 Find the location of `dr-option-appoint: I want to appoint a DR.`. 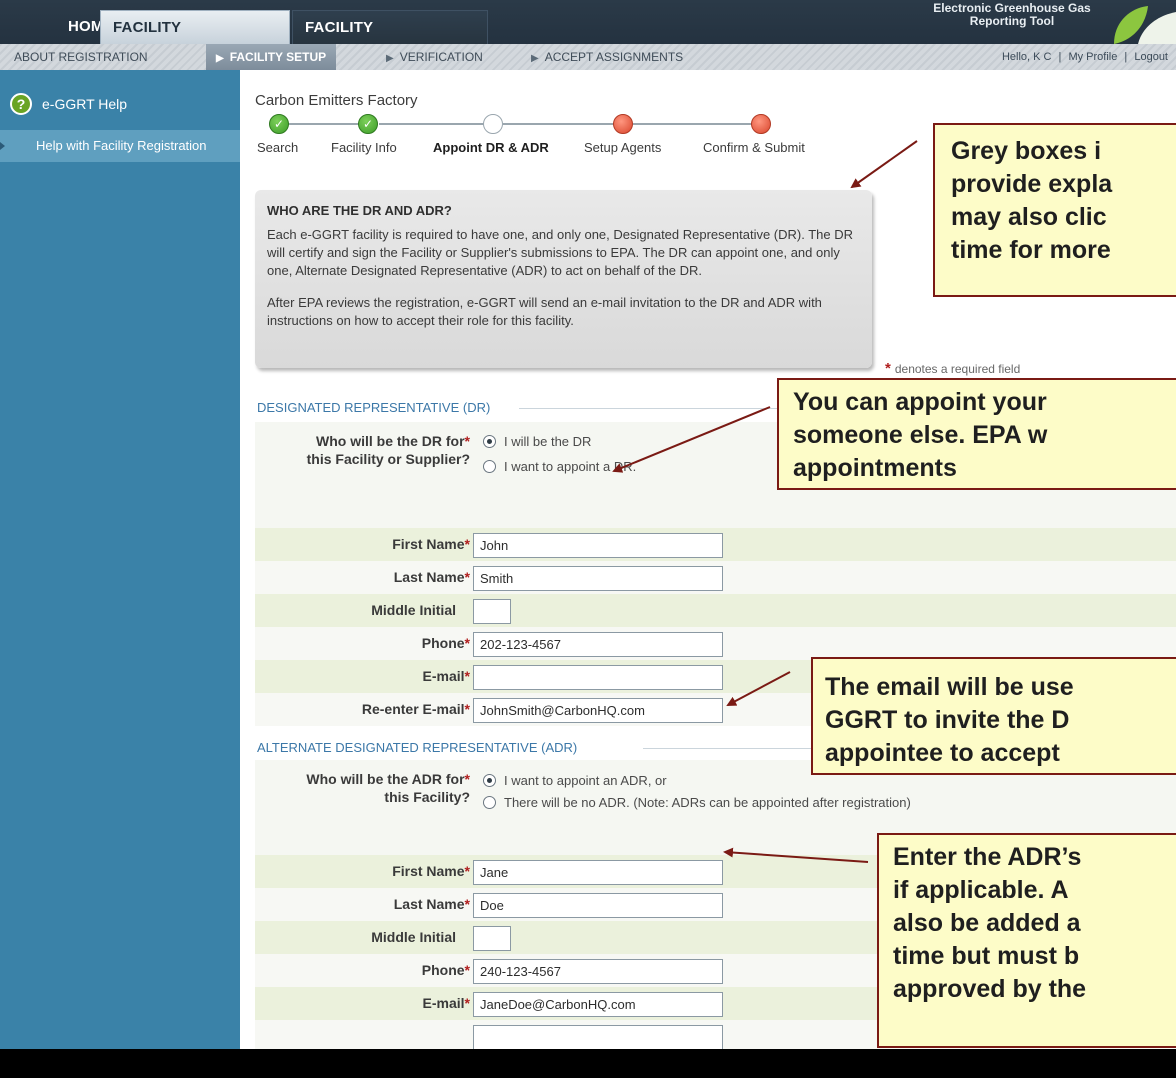

dr-option-appoint: I want to appoint a DR. is located at coordinates (559, 466).